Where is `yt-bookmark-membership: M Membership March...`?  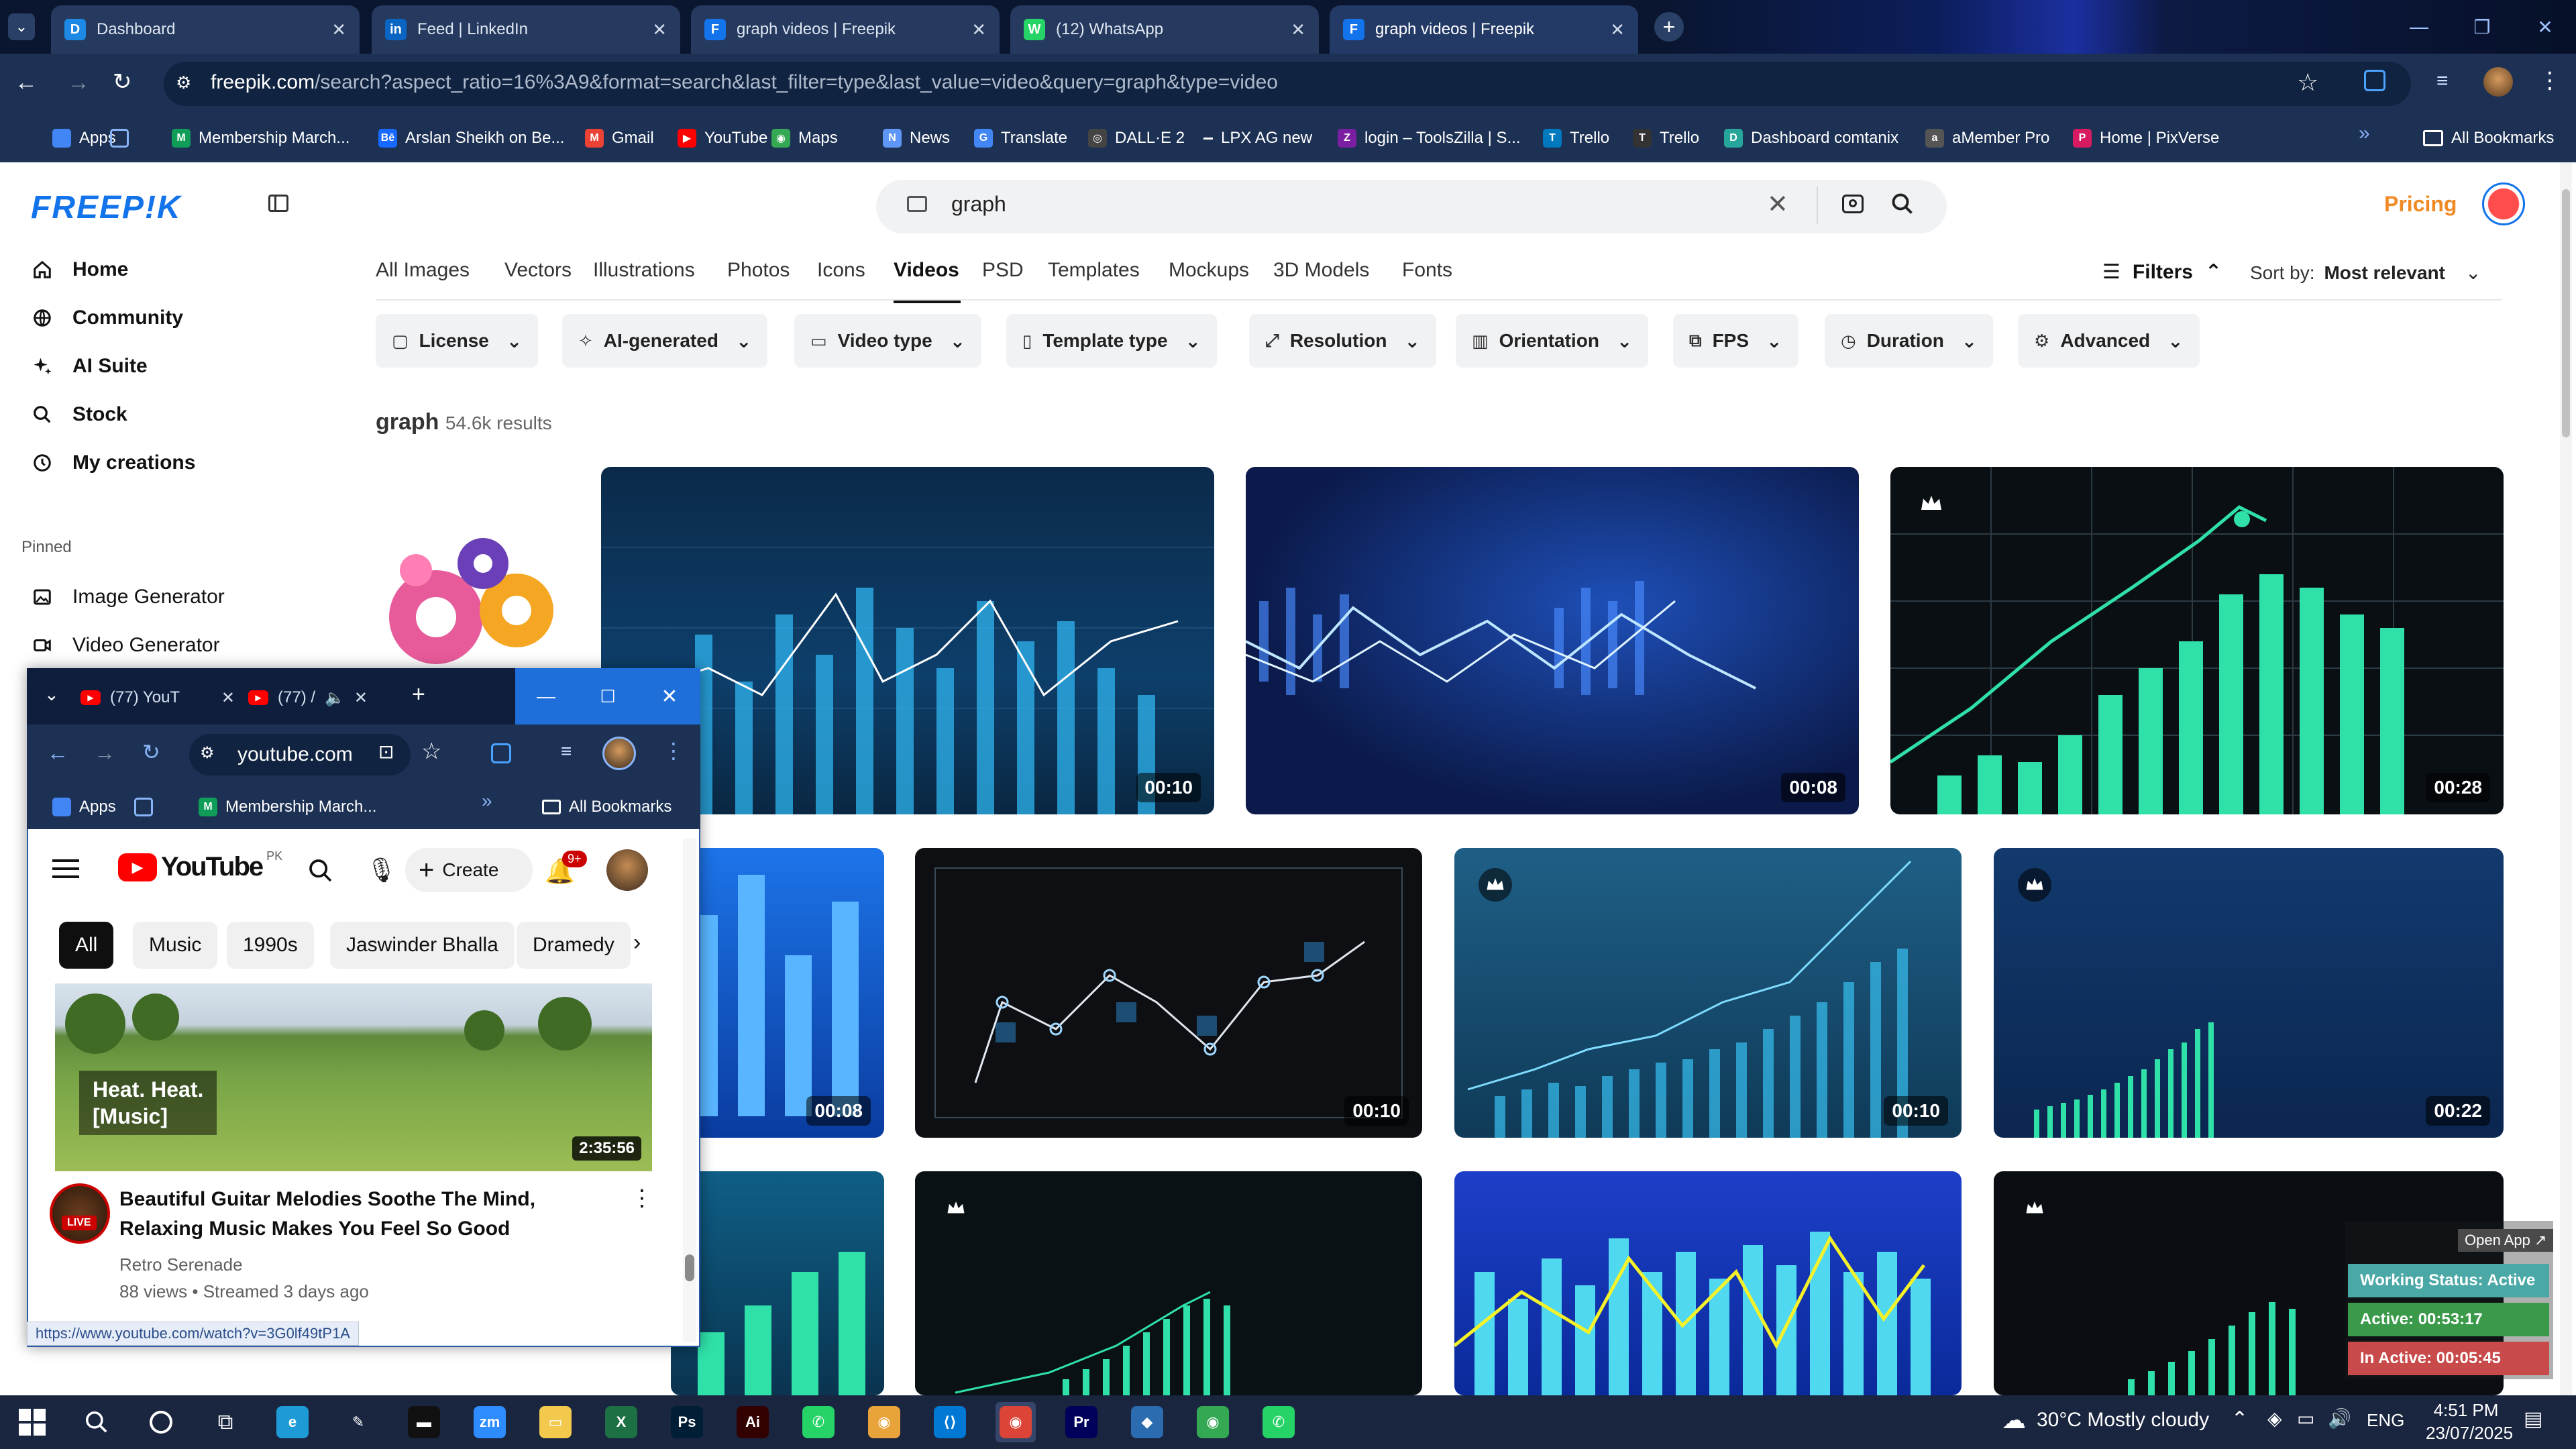
yt-bookmark-membership: M Membership March... is located at coordinates (287, 807).